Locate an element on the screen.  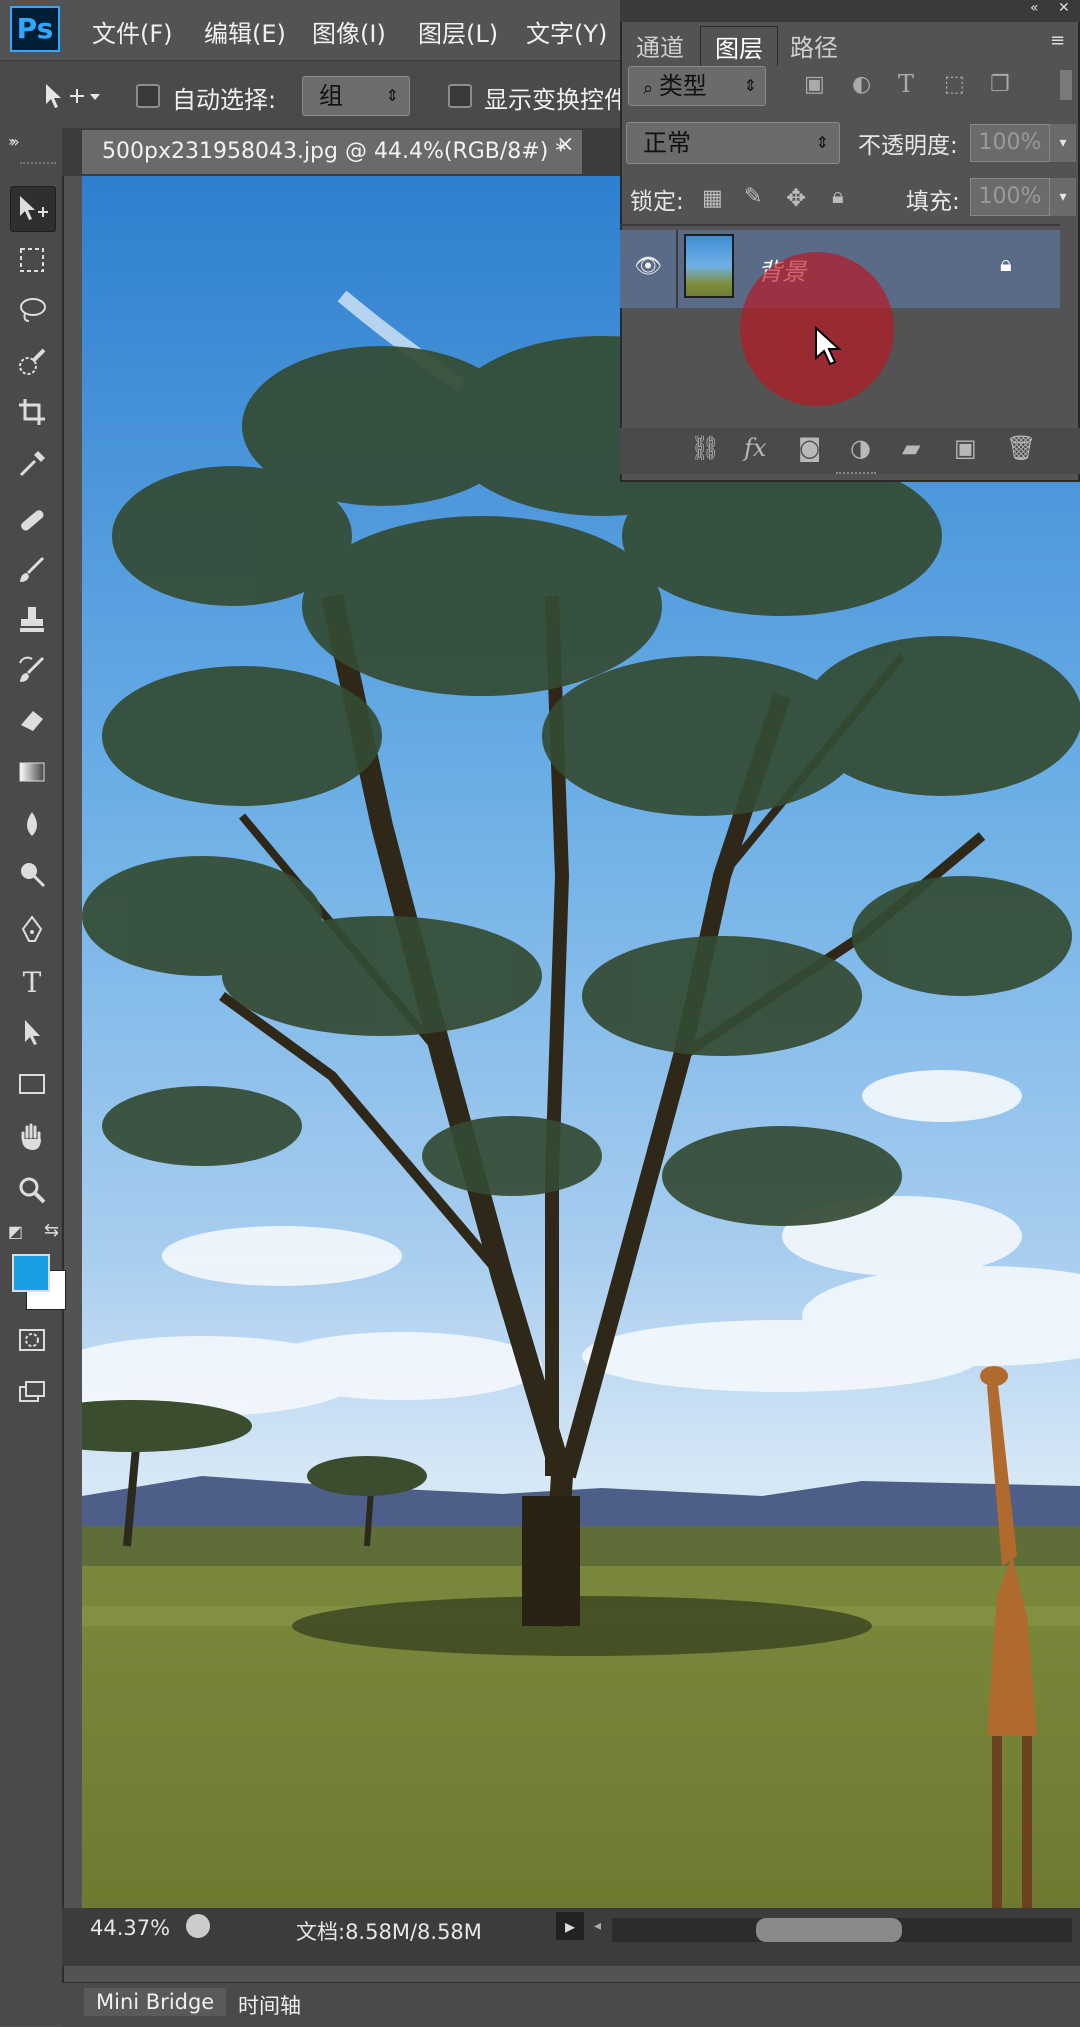
auto-select-value: 组 is located at coordinates (331, 96).